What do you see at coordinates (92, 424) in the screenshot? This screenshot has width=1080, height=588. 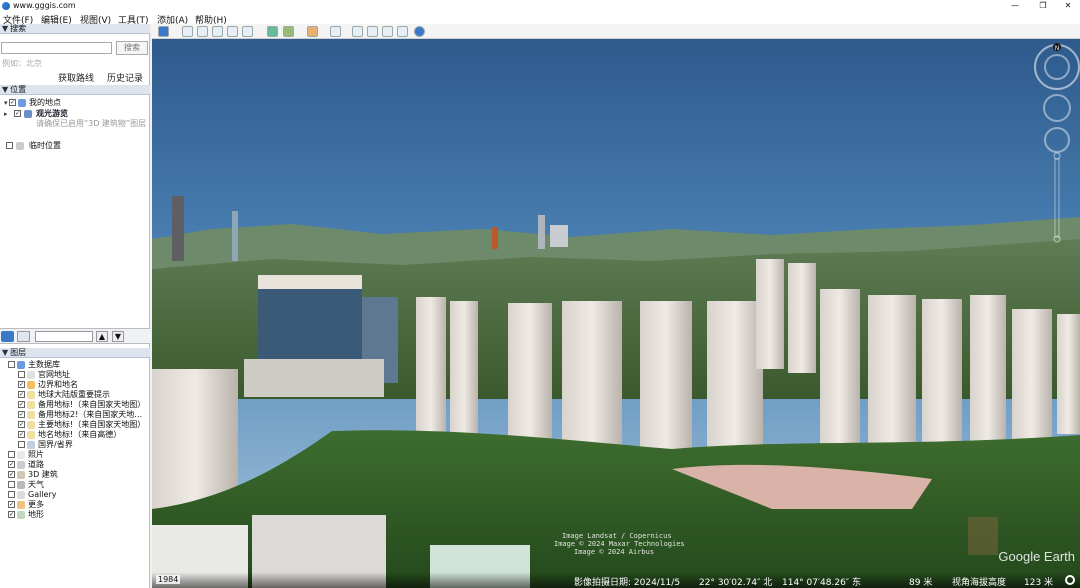 I see `layer-label: 主要地标!（来自国家天地图）` at bounding box center [92, 424].